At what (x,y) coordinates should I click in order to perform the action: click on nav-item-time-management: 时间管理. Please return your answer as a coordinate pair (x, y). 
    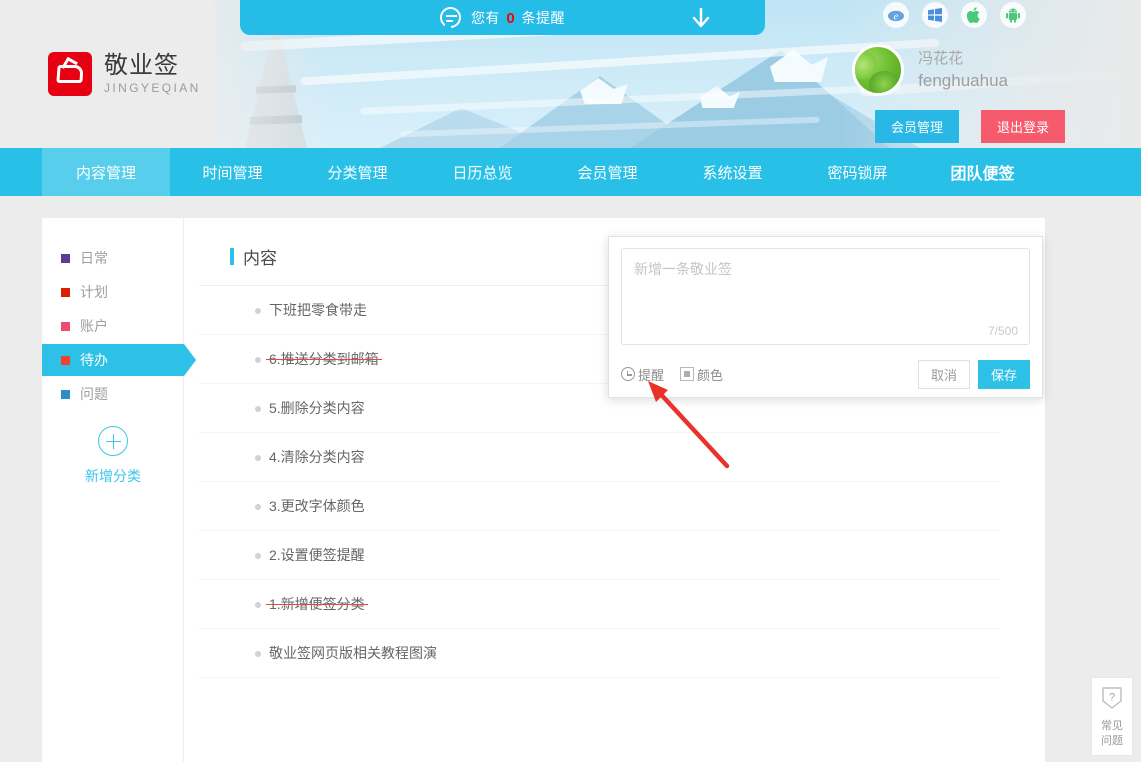
    Looking at the image, I should click on (232, 172).